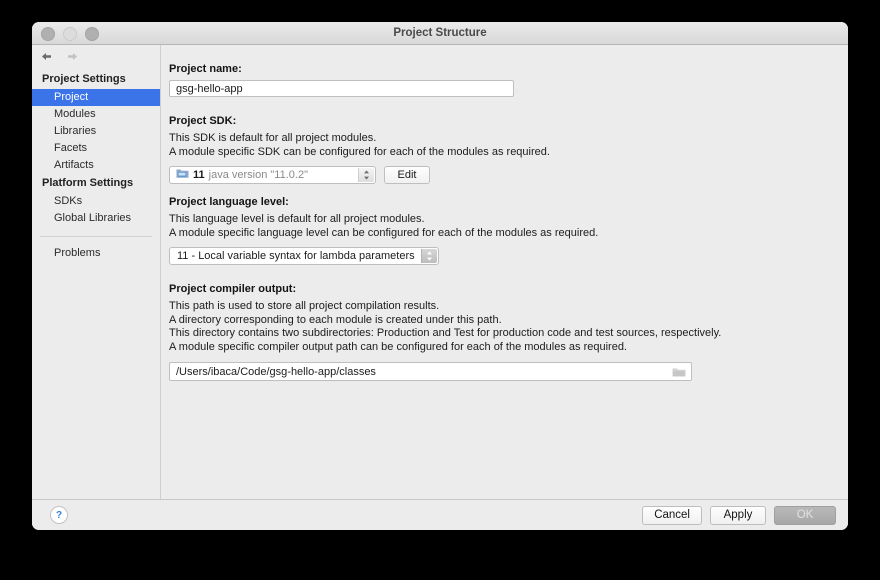  I want to click on project-sdk-dropdown: 11 java version "11.0.2", so click(272, 175).